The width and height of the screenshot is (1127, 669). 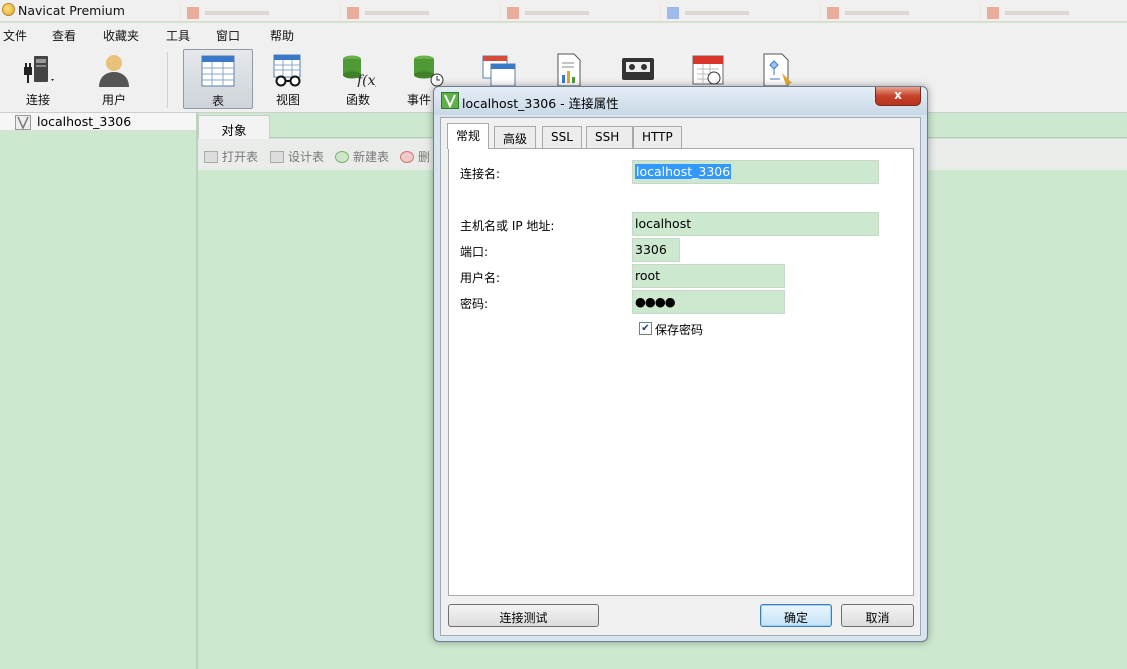 I want to click on user-button: 用户, so click(x=114, y=79).